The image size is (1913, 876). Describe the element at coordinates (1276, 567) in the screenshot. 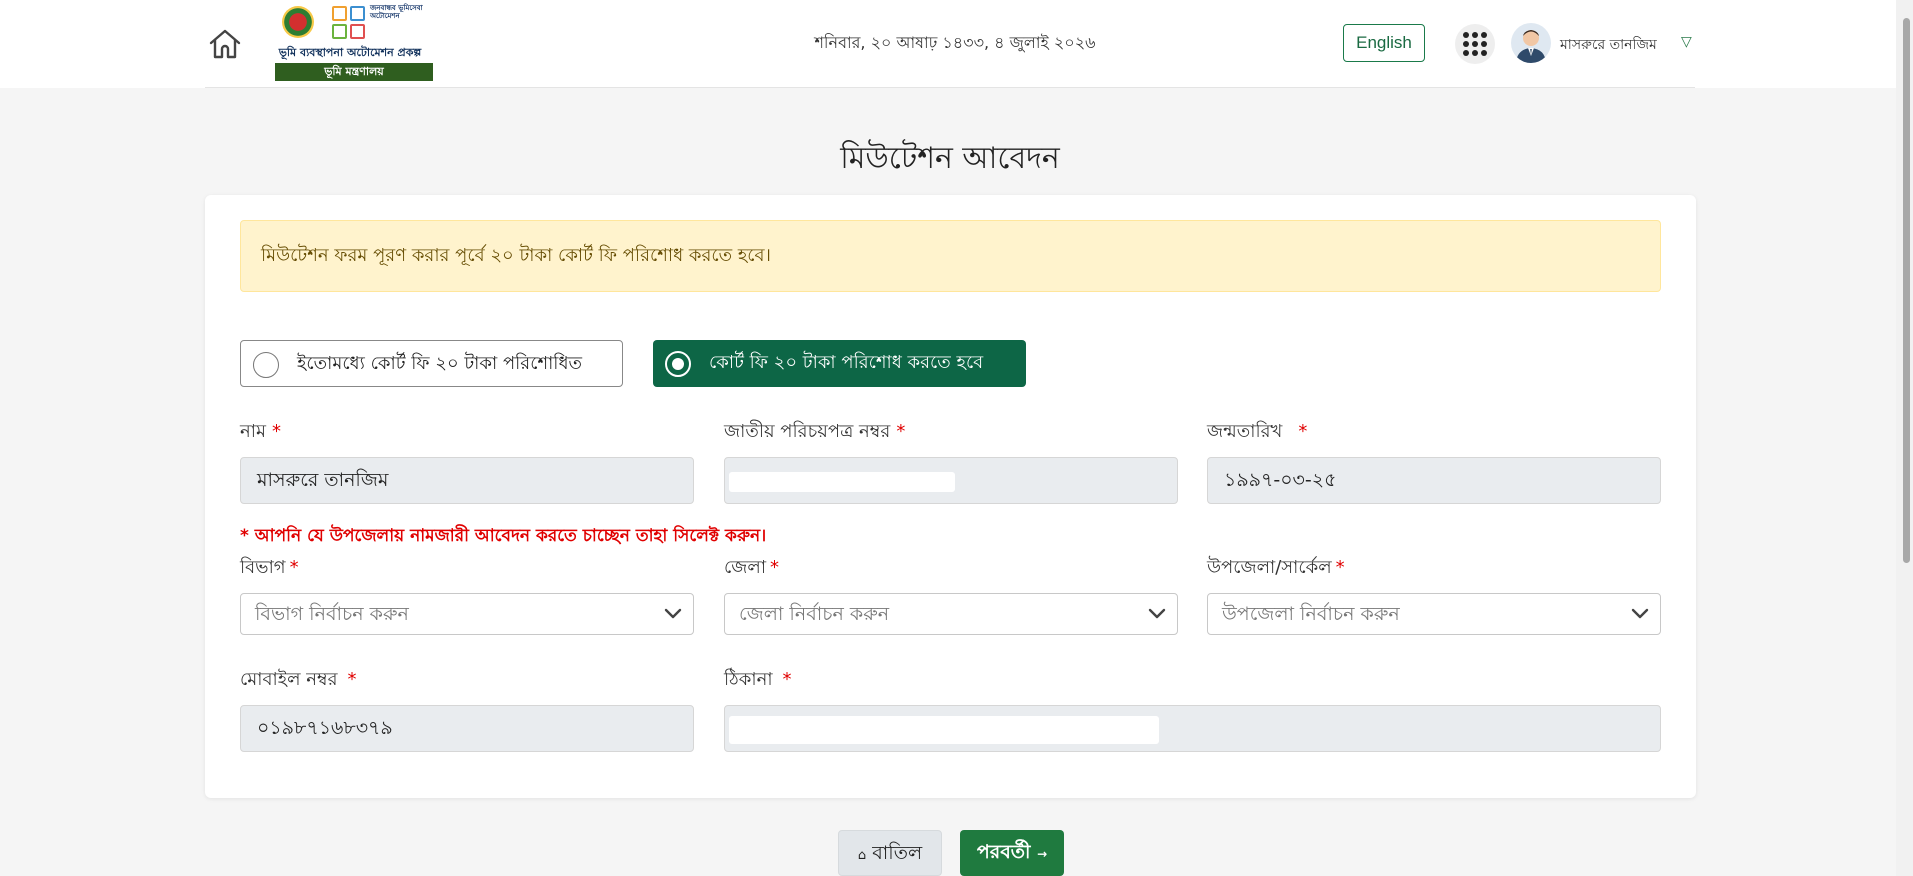

I see `upazila-label: উপজেলা/সার্কেল *` at that location.